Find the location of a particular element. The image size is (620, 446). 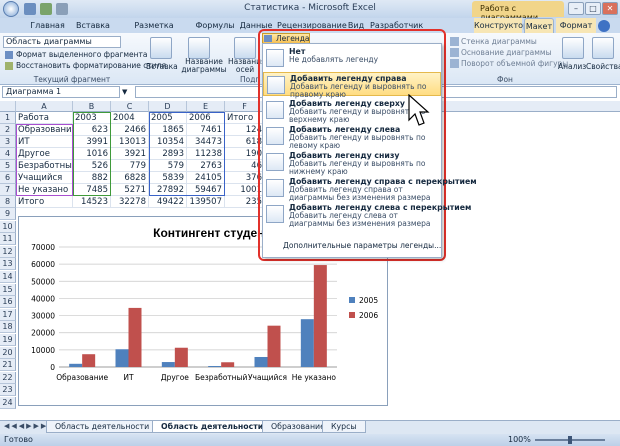

cell-a: Учащийся is located at coordinates (44, 178).